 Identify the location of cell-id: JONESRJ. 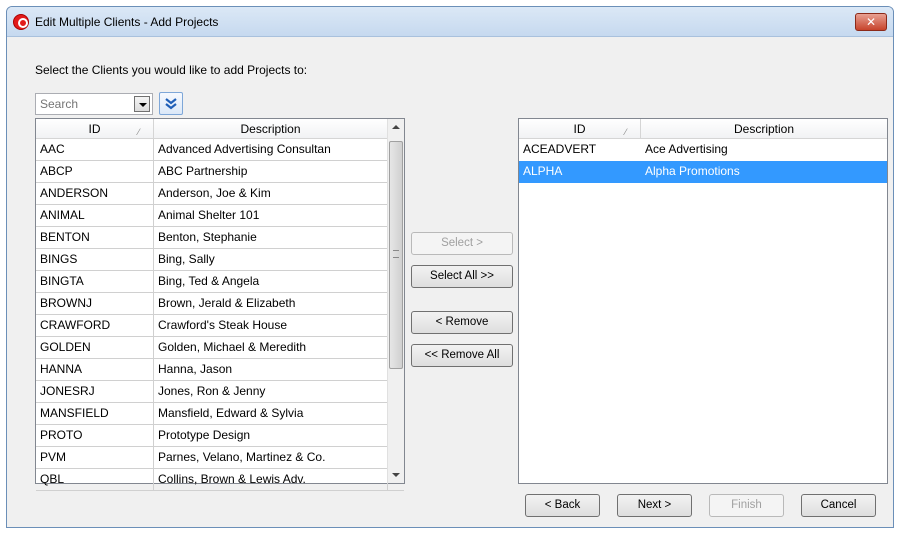
(95, 392).